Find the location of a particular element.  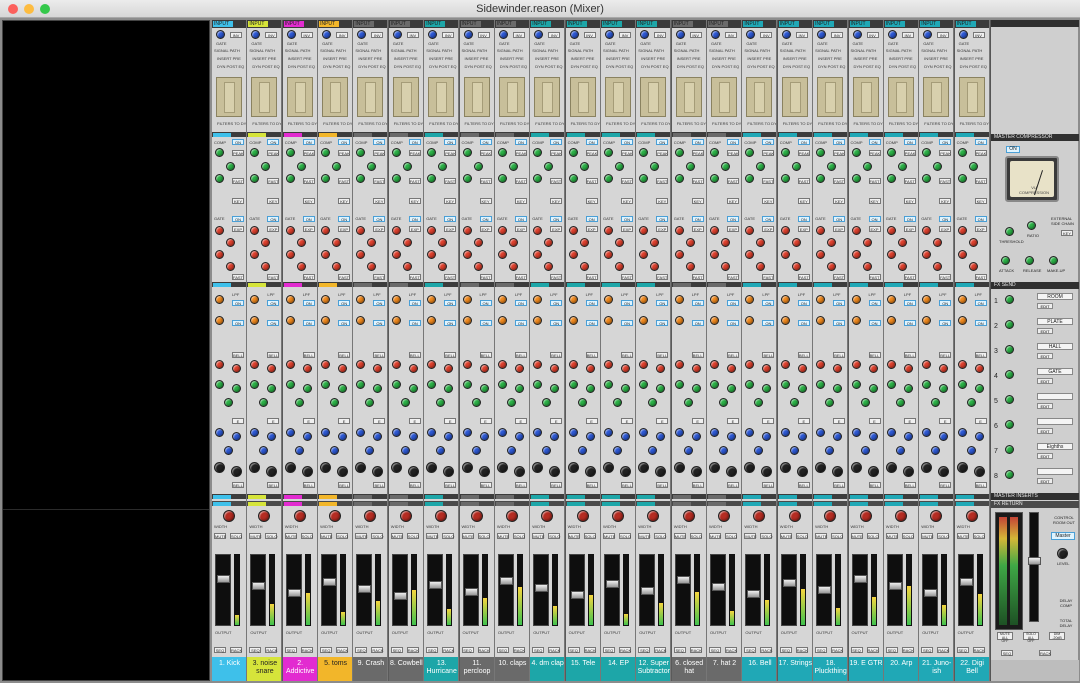

range-knob is located at coordinates (361, 230).